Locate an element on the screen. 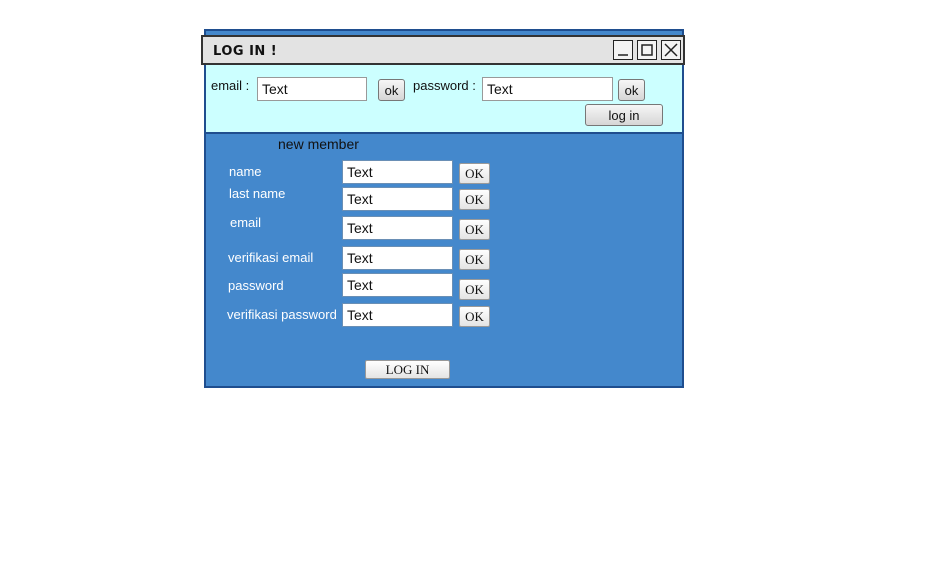 The image size is (945, 571). last-name-input is located at coordinates (397, 199).